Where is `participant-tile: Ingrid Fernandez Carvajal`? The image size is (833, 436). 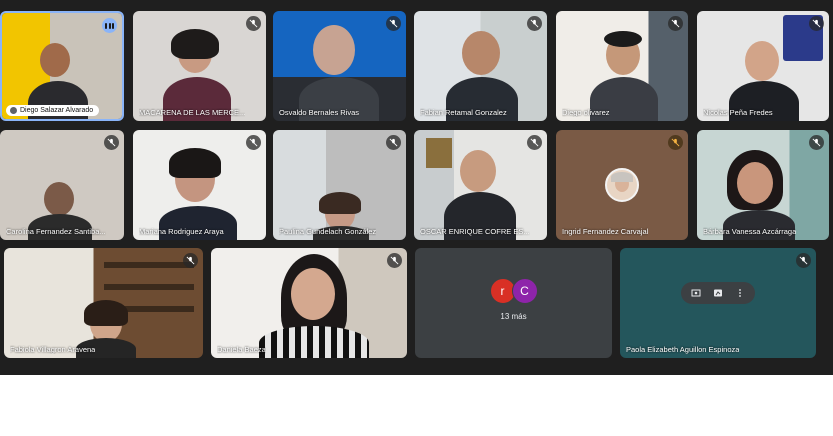
participant-tile: Ingrid Fernandez Carvajal is located at coordinates (622, 185).